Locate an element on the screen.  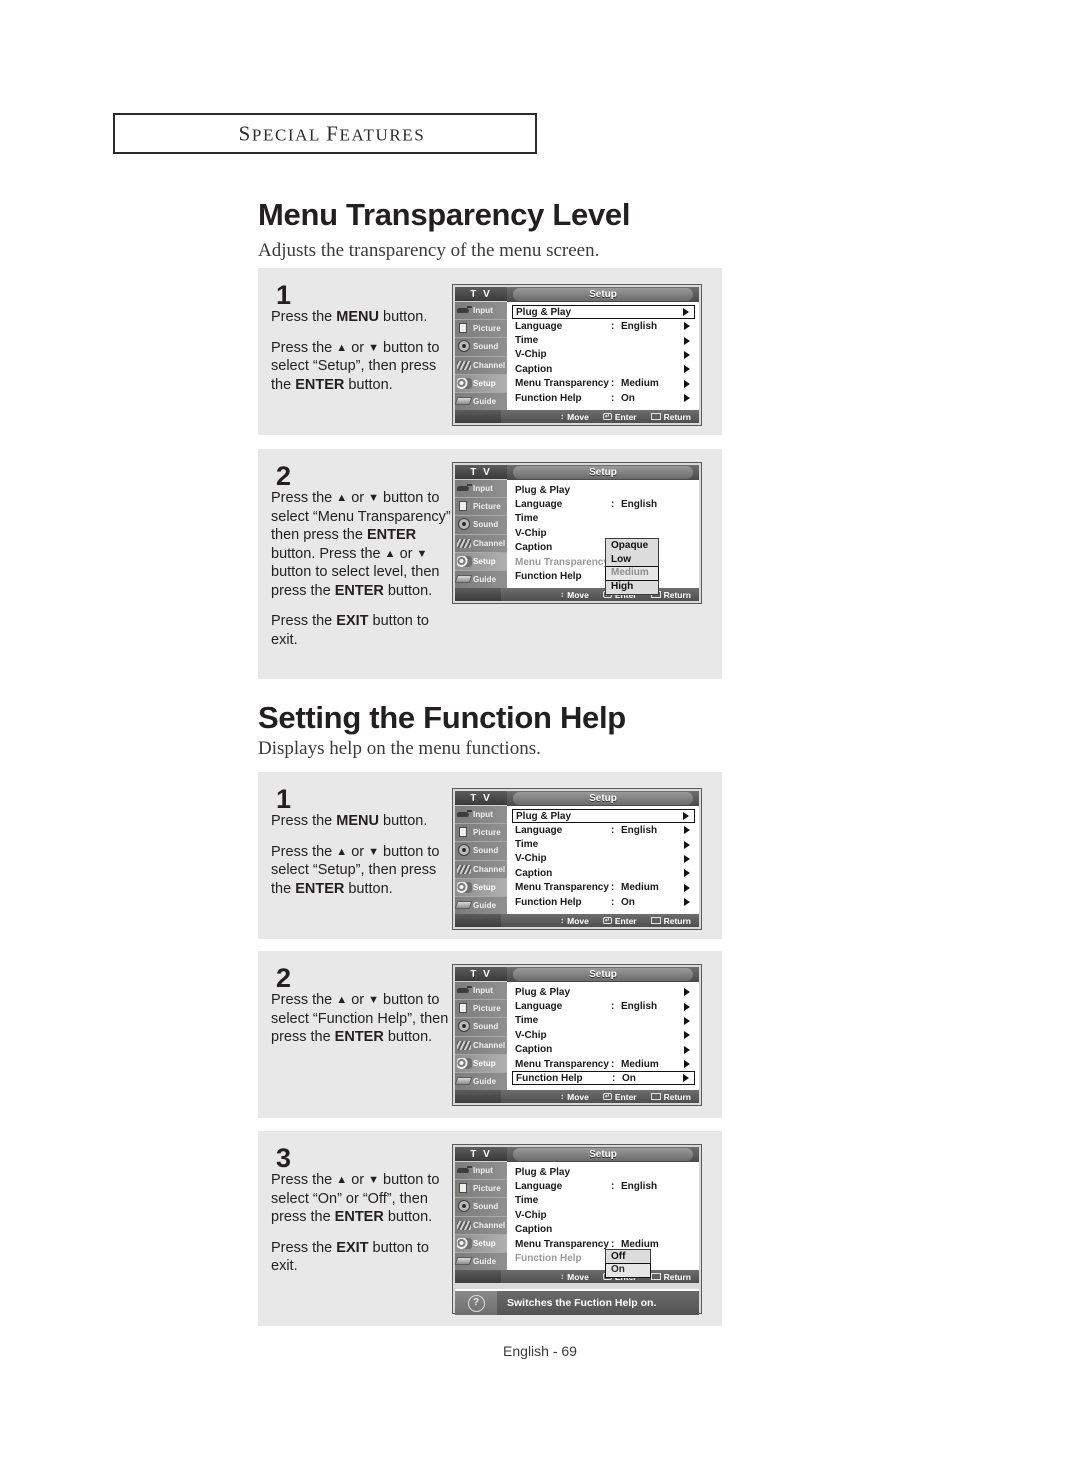
osd-sidebar: Input Picture Sound Channel Setup Guide is located at coordinates (481, 534).